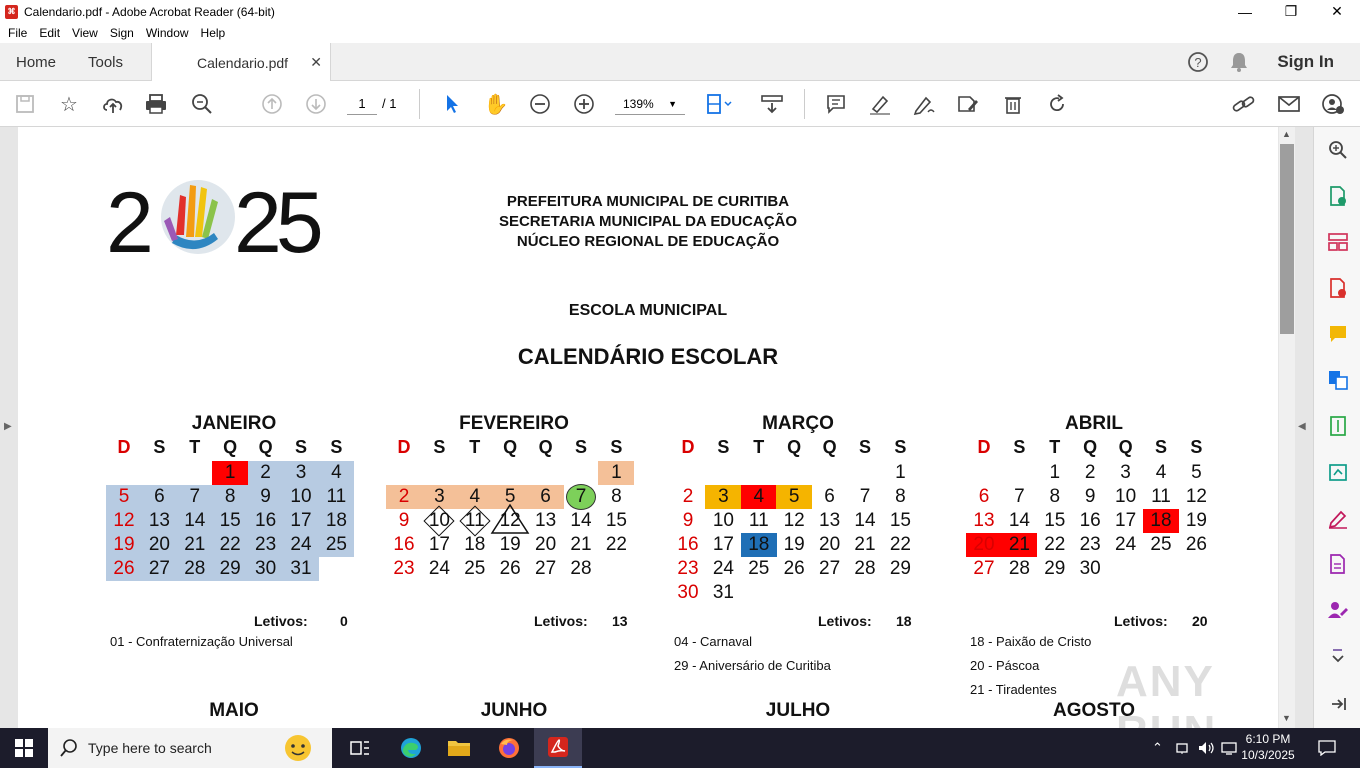 This screenshot has height=768, width=1360. I want to click on tab-home: Home, so click(36, 62).